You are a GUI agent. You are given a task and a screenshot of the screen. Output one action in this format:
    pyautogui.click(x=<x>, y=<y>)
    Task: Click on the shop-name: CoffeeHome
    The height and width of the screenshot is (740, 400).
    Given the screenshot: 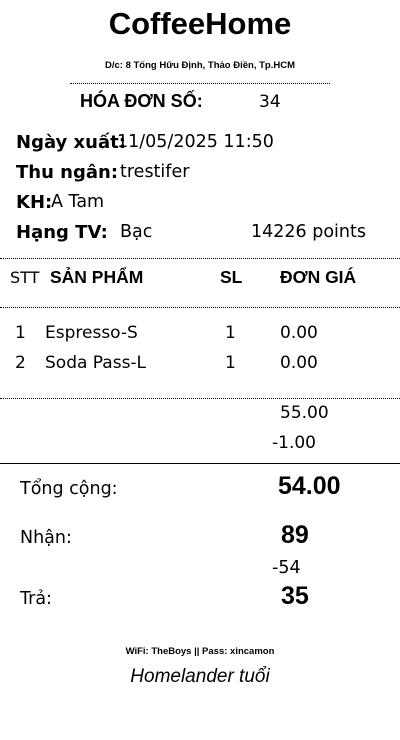 What is the action you would take?
    pyautogui.click(x=200, y=23)
    